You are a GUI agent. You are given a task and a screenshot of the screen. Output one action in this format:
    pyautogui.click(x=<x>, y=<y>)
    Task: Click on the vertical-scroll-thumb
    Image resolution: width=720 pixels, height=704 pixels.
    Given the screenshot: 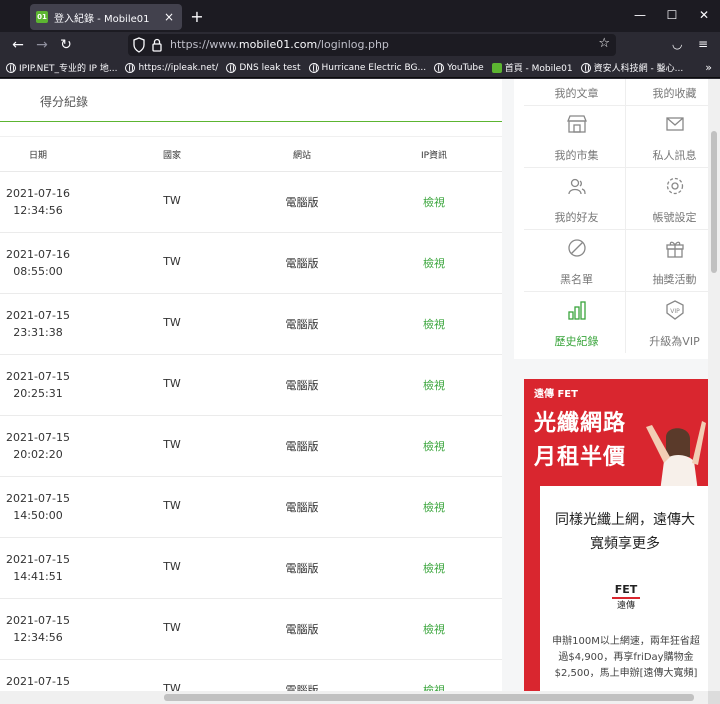 What is the action you would take?
    pyautogui.click(x=714, y=202)
    